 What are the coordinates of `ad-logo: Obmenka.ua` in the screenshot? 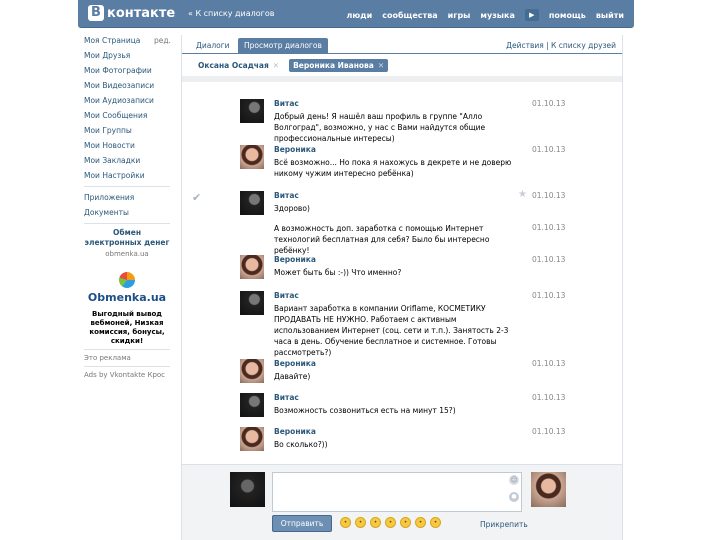 It's located at (127, 288).